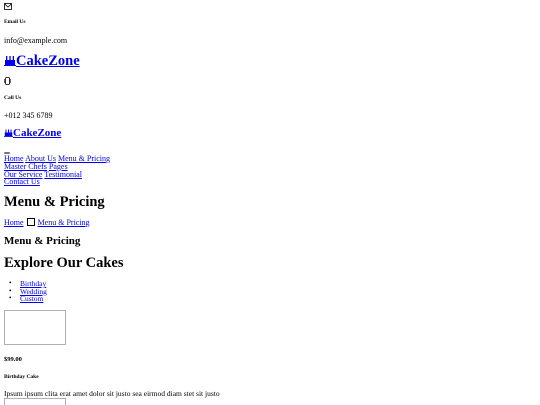 This screenshot has height=405, width=540. Describe the element at coordinates (8, 6) in the screenshot. I see `envelope-icon` at that location.